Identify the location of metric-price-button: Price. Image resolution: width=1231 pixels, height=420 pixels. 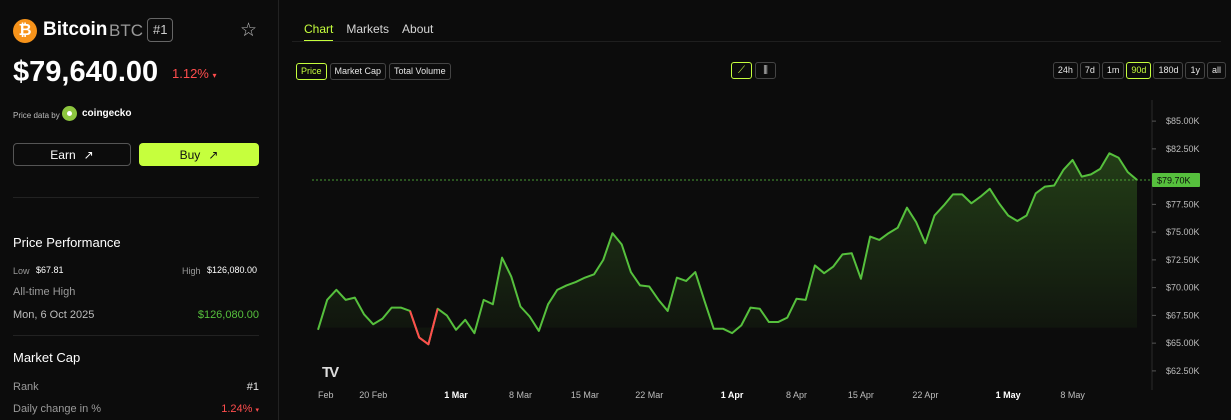
(311, 71).